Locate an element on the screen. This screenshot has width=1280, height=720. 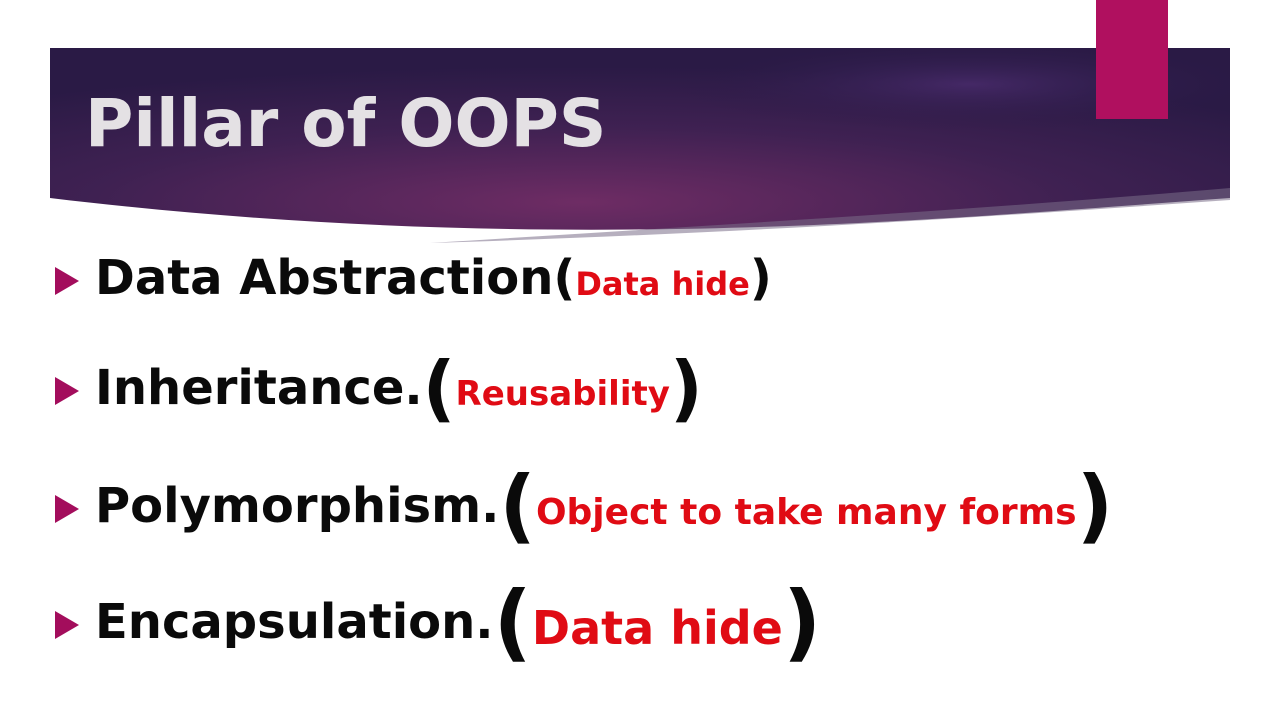
bullet-term: Data Abstraction is located at coordinates (324, 278).